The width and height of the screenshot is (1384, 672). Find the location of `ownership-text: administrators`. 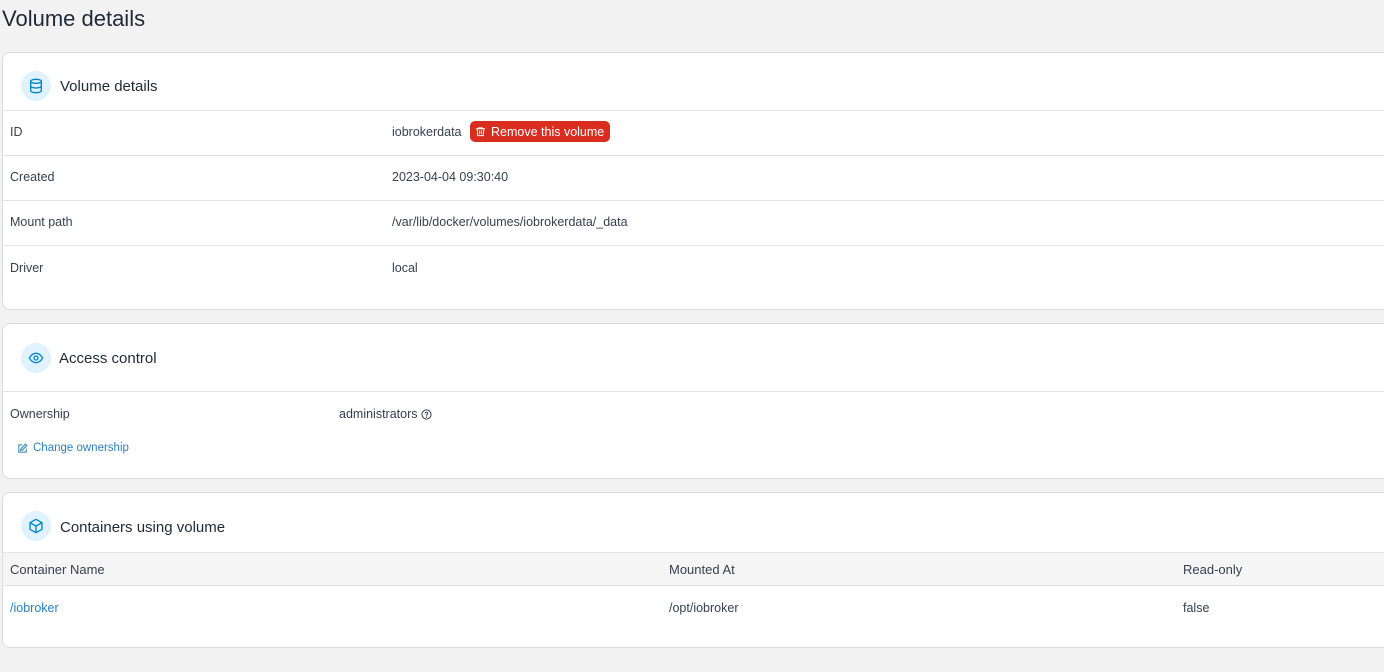

ownership-text: administrators is located at coordinates (378, 414).